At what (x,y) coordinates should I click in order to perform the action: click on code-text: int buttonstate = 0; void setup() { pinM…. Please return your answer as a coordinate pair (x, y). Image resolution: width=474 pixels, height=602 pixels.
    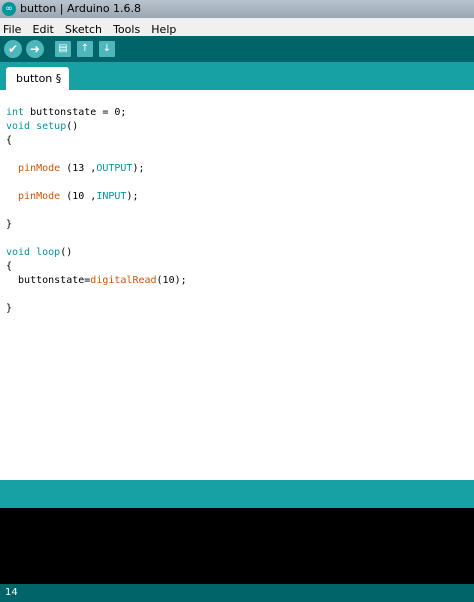
    Looking at the image, I should click on (96, 211).